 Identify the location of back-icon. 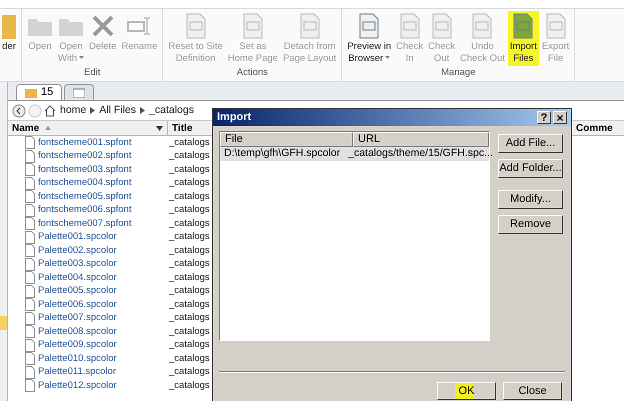
(19, 111).